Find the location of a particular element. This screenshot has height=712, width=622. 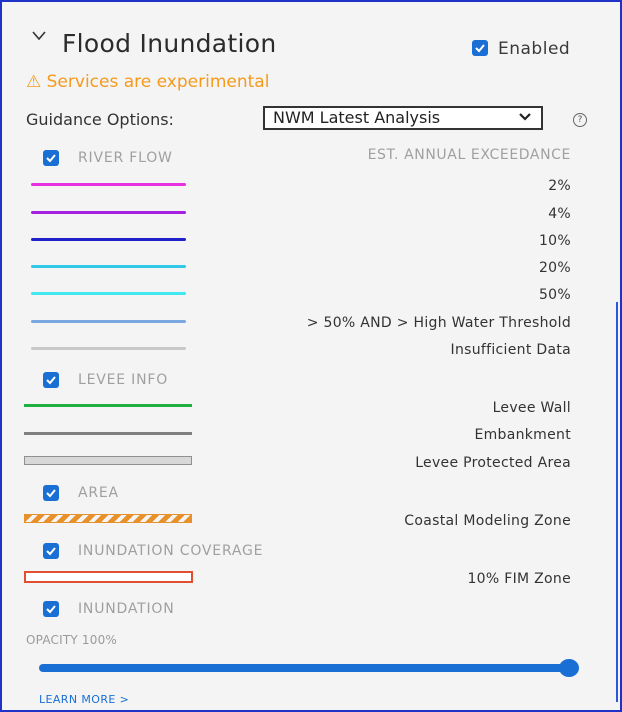

river-flow-checkbox is located at coordinates (51, 158).